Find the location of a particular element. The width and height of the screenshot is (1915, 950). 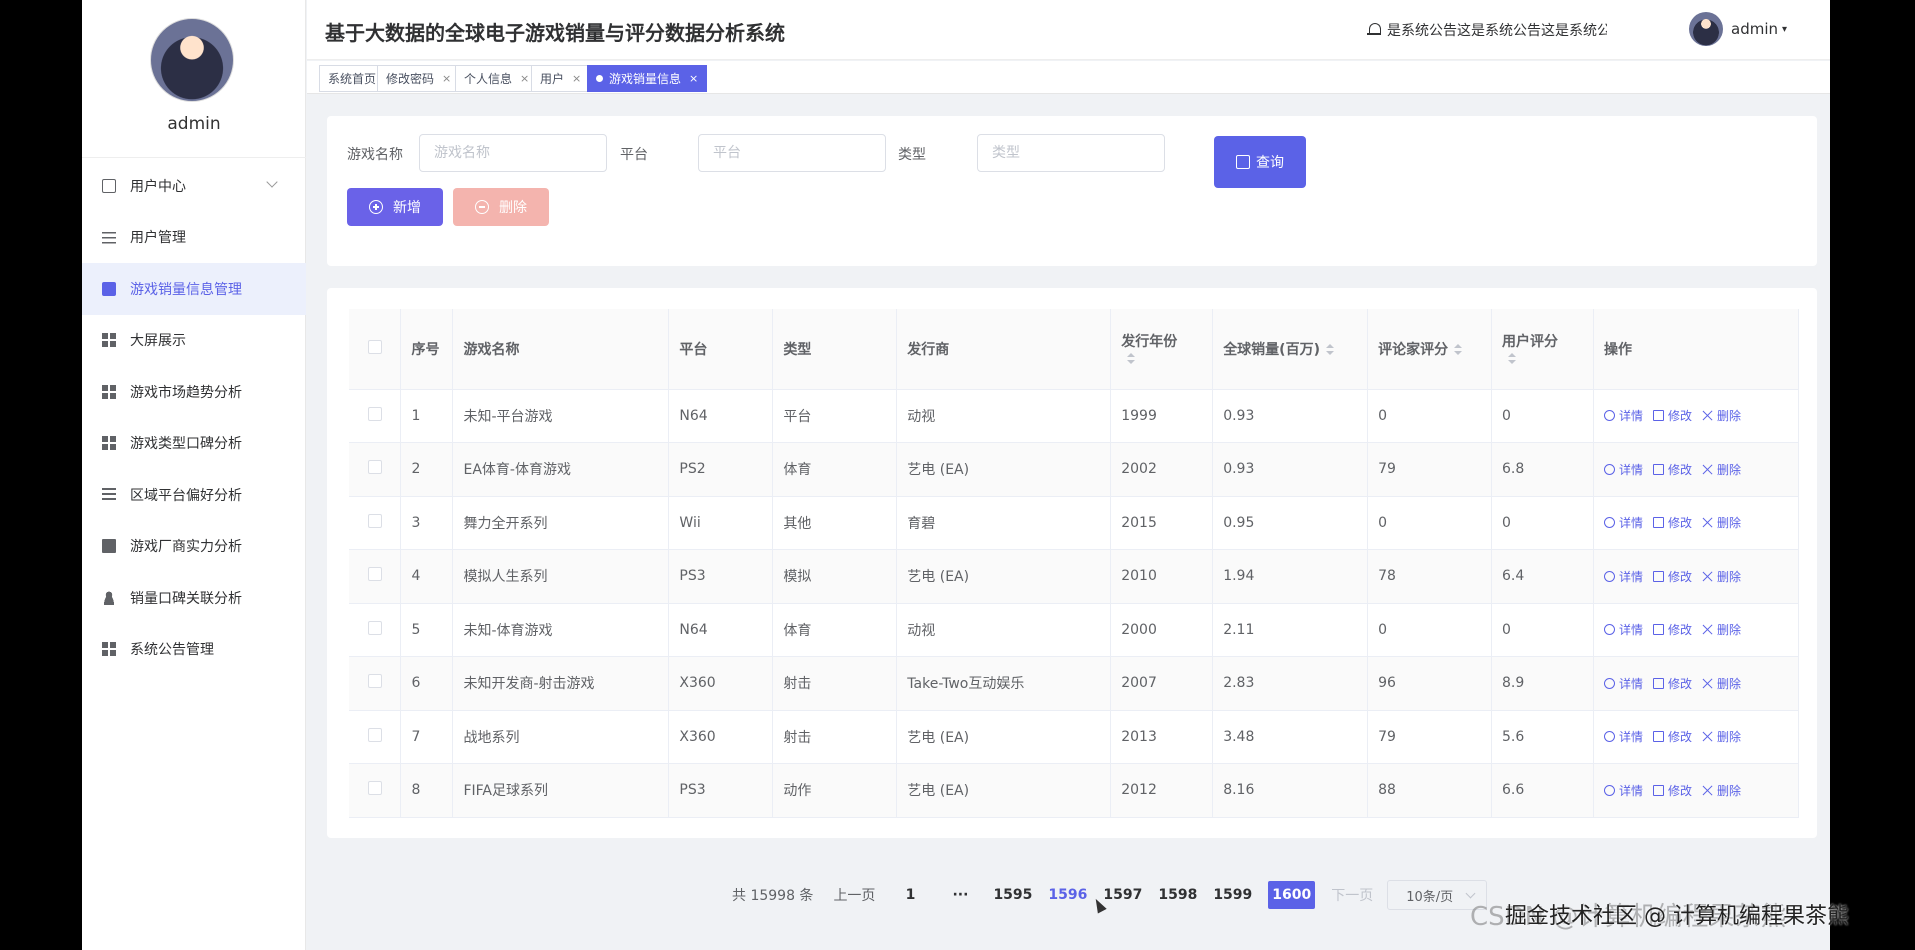

col-user-score: 用户评分 is located at coordinates (1542, 349).